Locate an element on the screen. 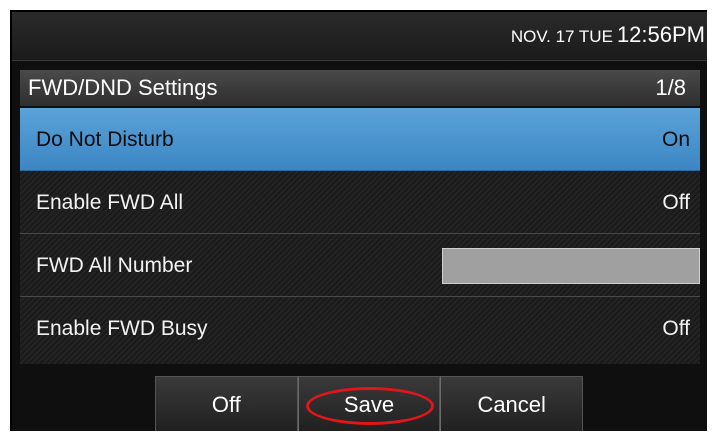  off-softkey-label: Off is located at coordinates (226, 404).